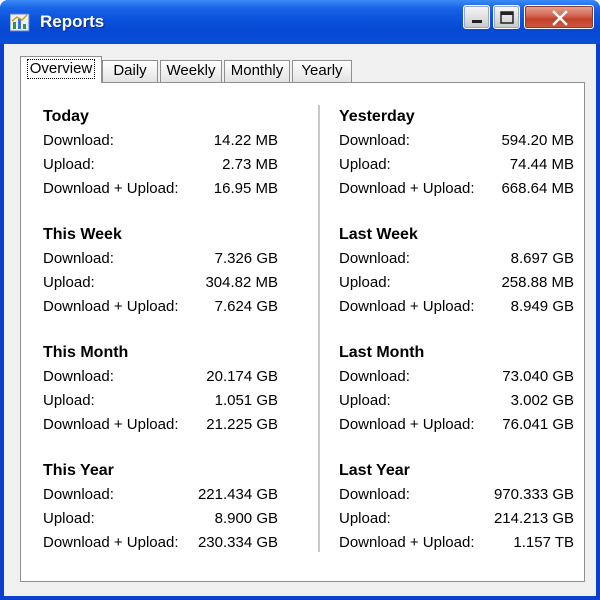 Image resolution: width=600 pixels, height=600 pixels. Describe the element at coordinates (456, 519) in the screenshot. I see `upload-row: Upload: 214.213 GB` at that location.